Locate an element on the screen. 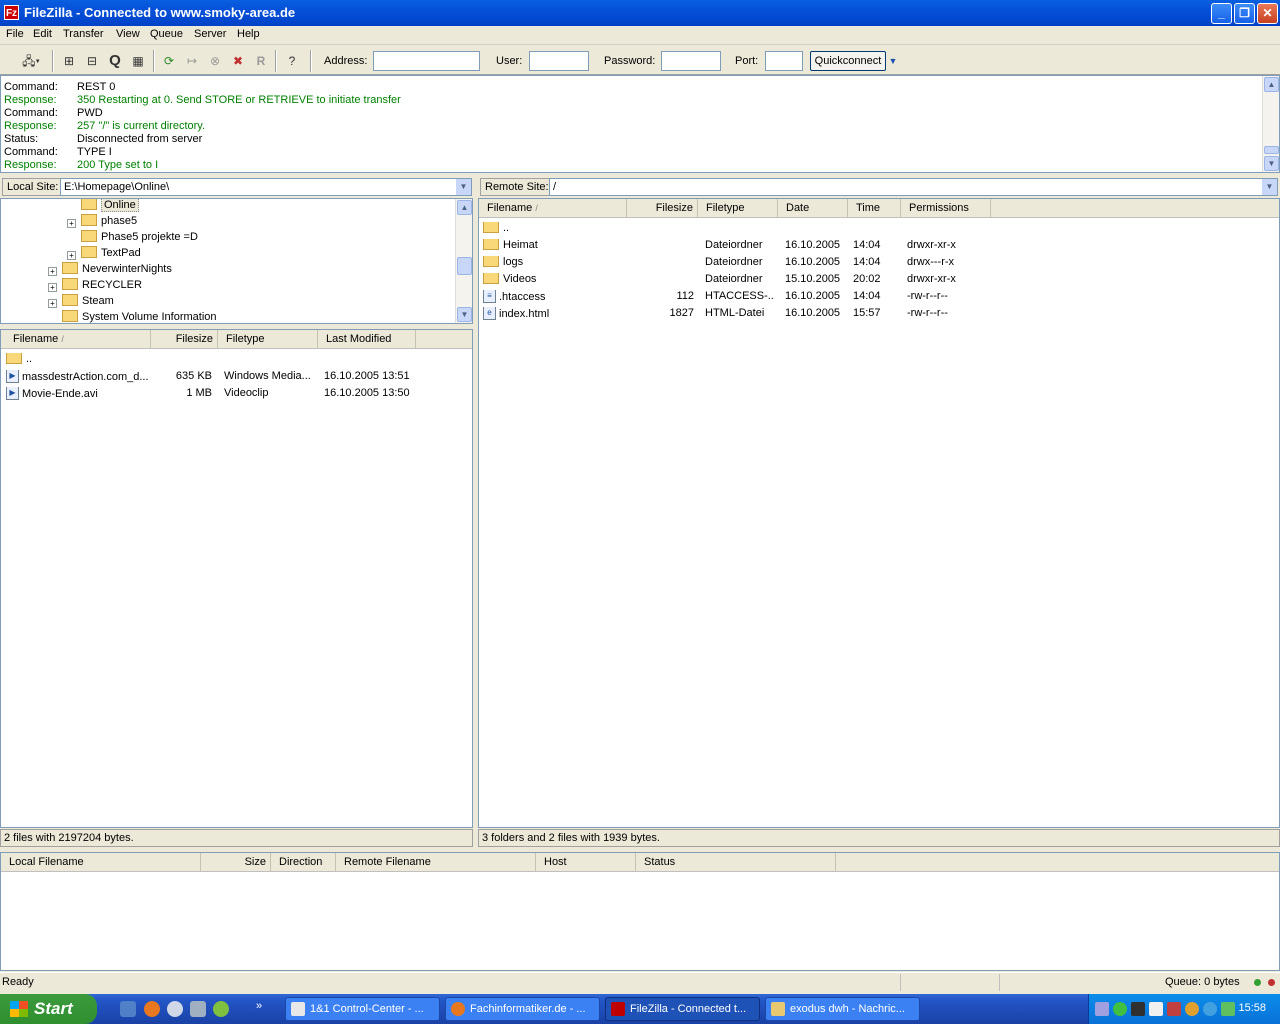  local-path-combo: E:\Homepage\Online\ ▼ is located at coordinates (266, 187).